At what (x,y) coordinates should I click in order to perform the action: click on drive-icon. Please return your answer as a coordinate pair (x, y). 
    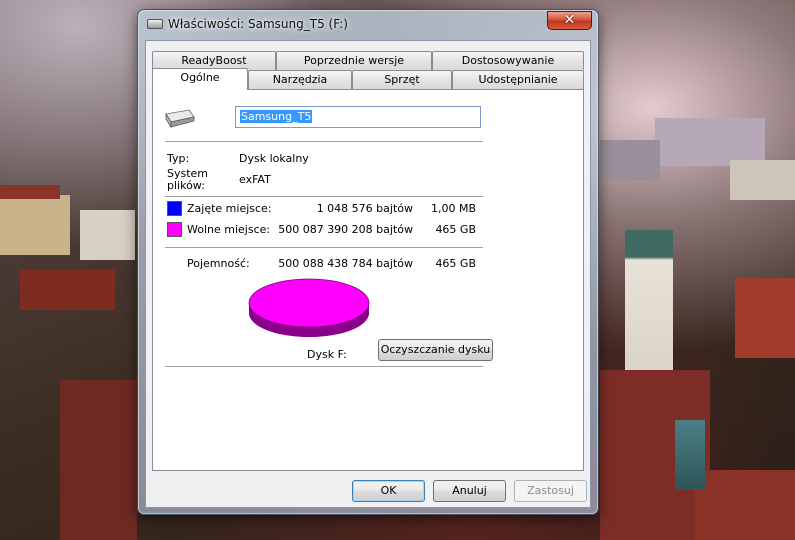
    Looking at the image, I should click on (155, 24).